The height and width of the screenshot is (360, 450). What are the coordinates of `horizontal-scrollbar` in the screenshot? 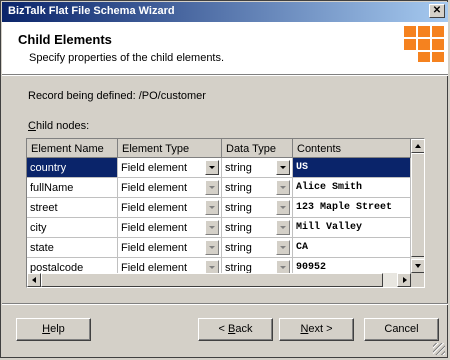 It's located at (219, 280).